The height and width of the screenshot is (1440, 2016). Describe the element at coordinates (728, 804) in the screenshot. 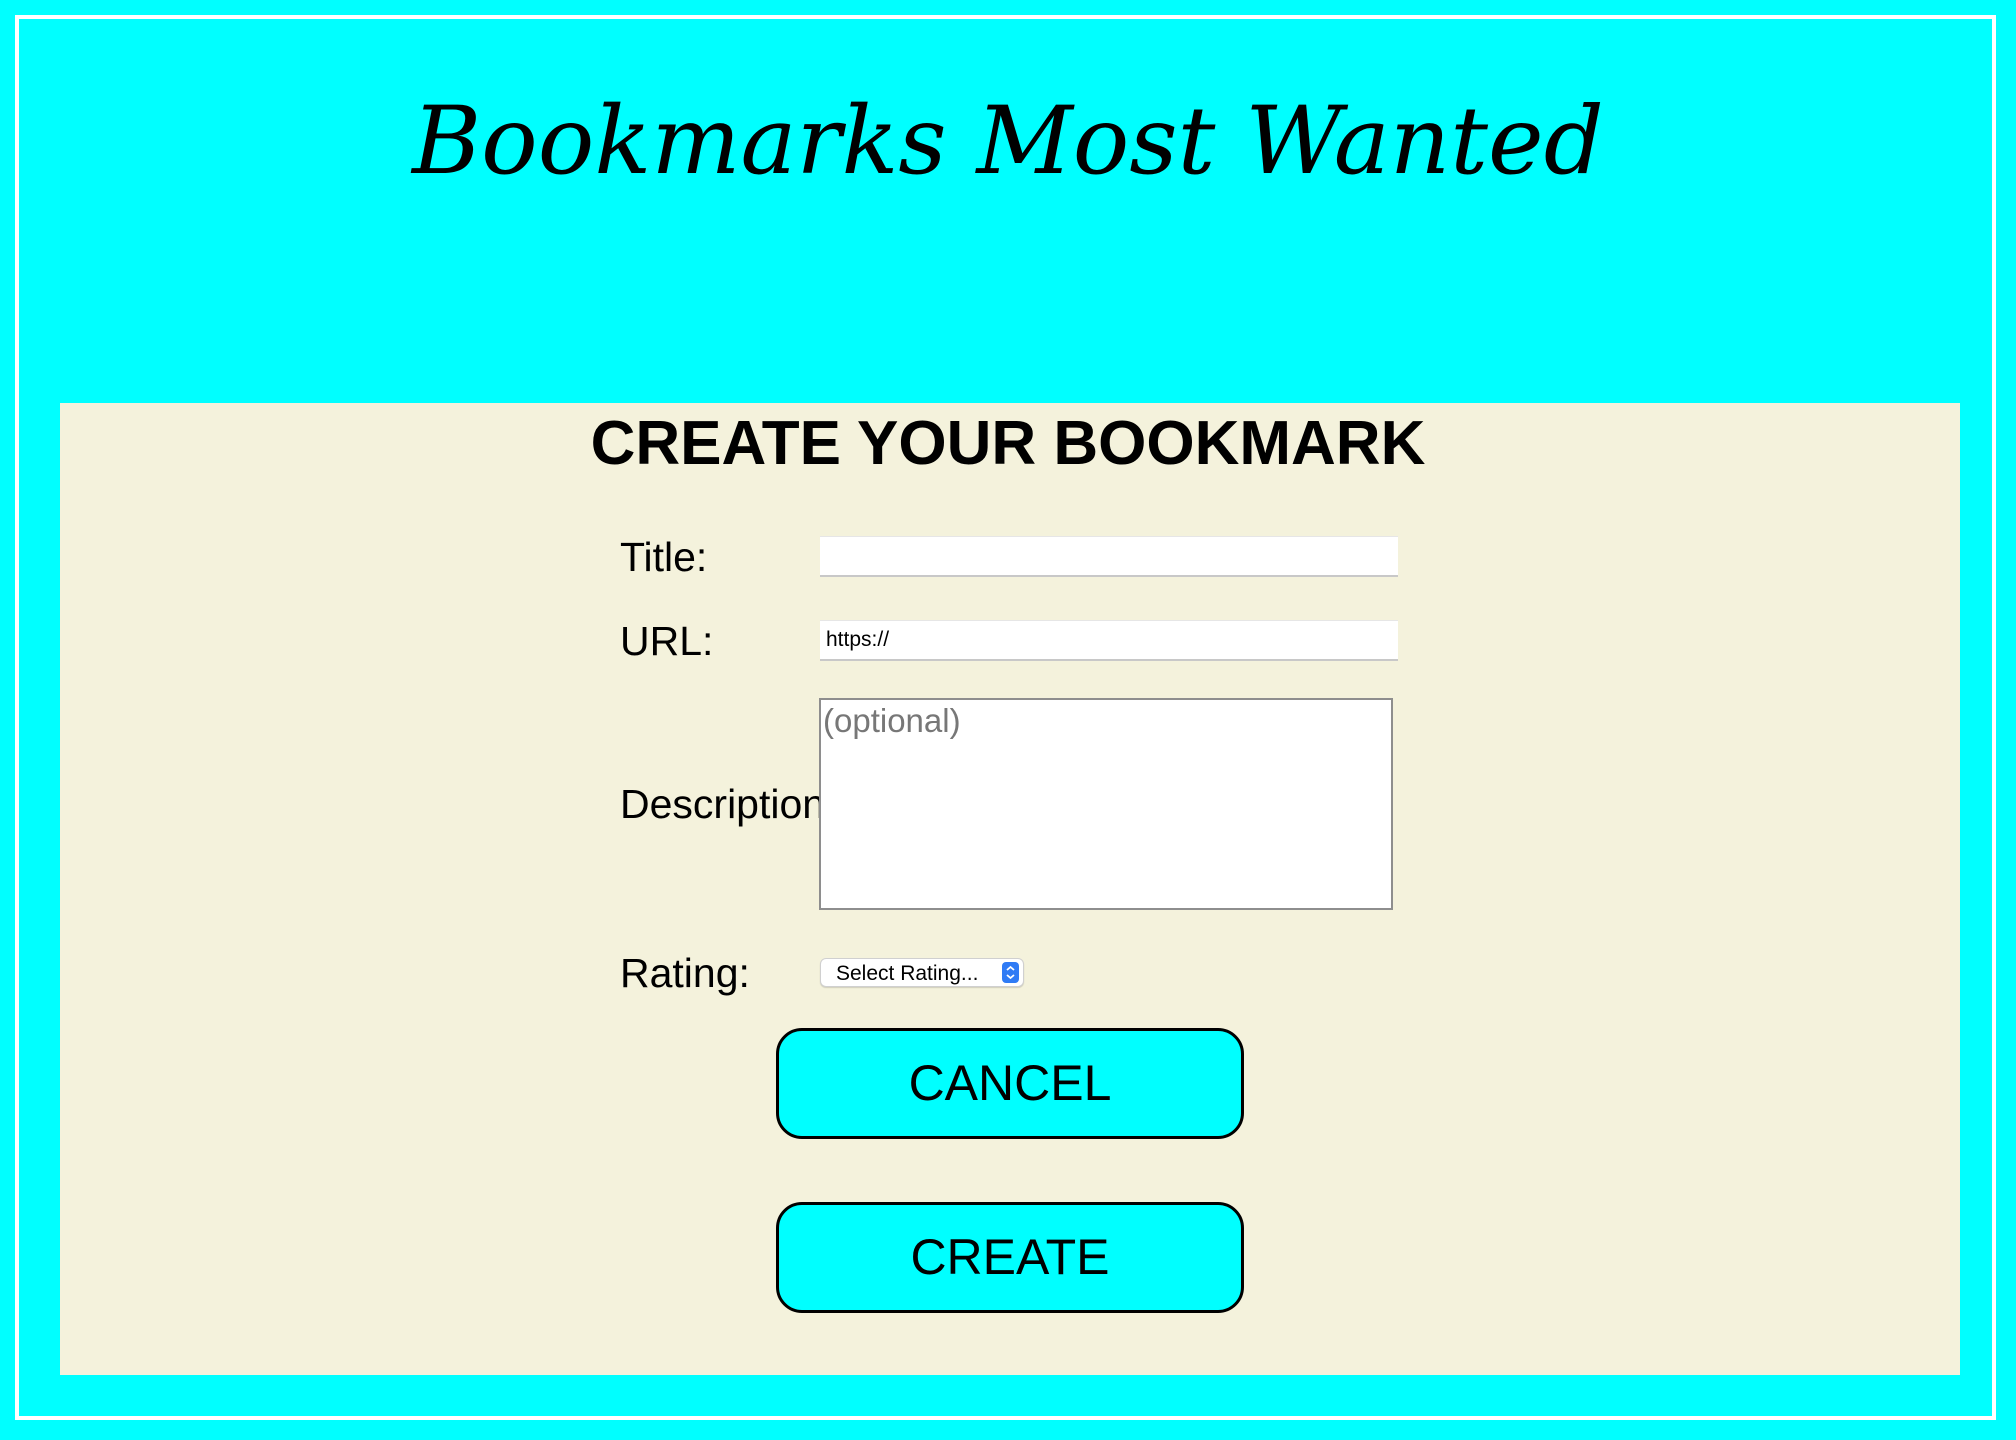

I see `description-label: Description:` at that location.